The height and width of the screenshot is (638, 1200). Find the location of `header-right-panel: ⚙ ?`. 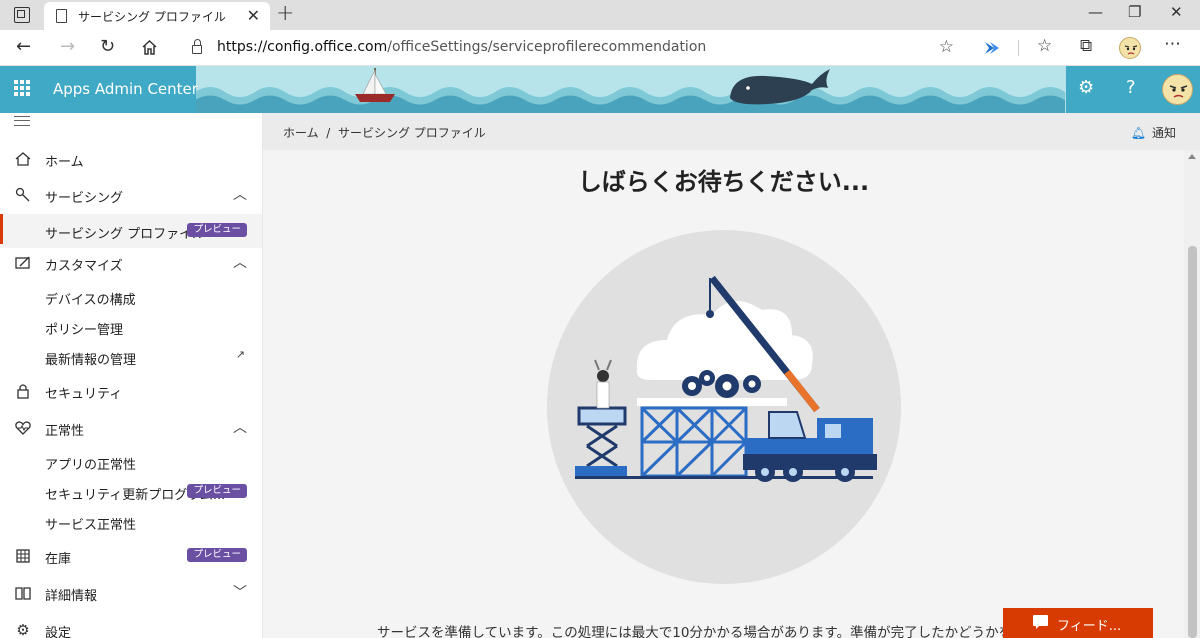

header-right-panel: ⚙ ? is located at coordinates (1133, 89).